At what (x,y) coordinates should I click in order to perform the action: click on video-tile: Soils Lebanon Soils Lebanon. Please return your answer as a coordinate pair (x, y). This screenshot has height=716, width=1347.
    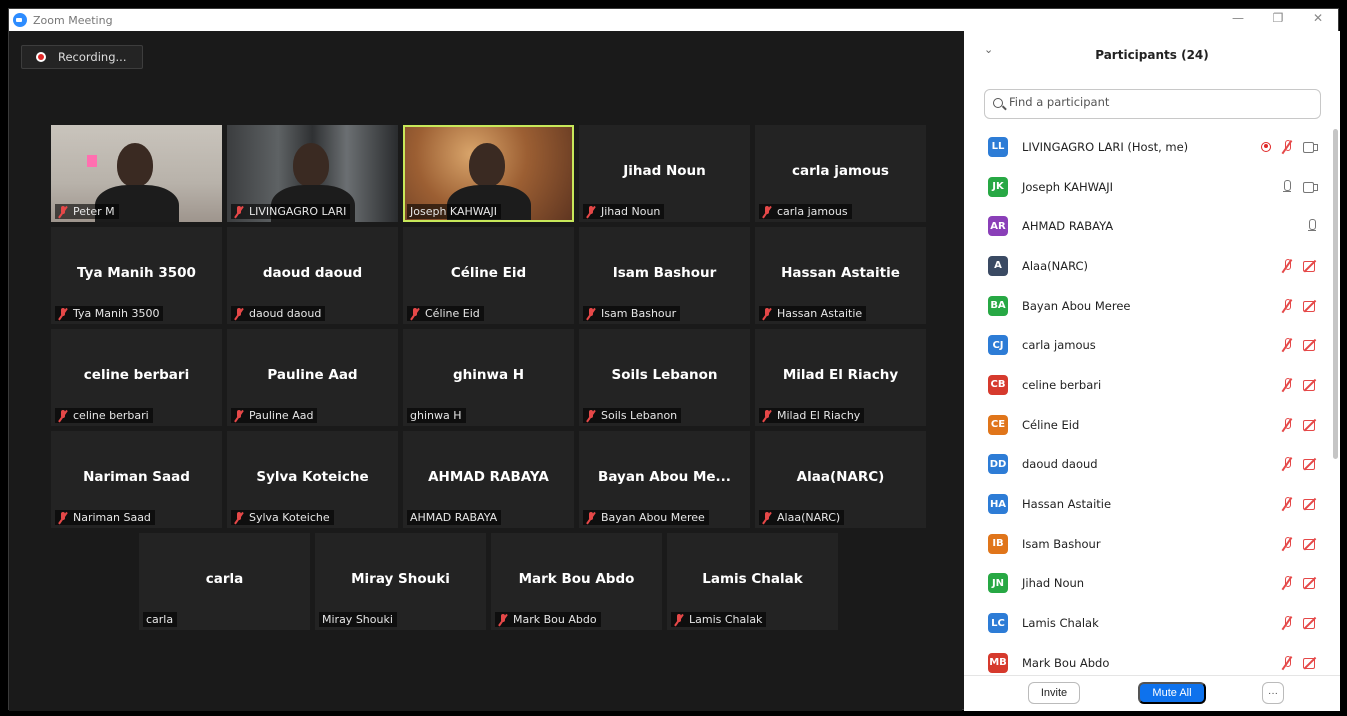
    Looking at the image, I should click on (664, 377).